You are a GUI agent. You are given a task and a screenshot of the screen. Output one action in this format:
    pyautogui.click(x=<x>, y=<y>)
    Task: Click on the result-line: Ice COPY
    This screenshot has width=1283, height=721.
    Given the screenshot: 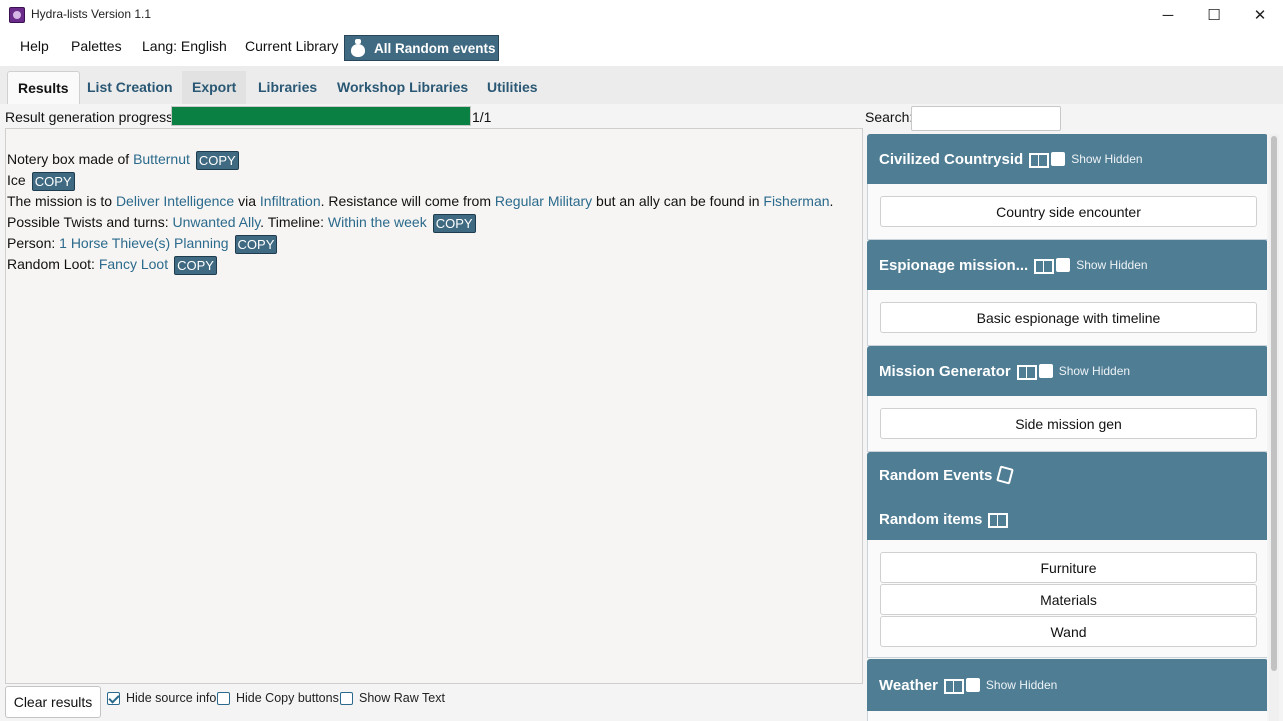 What is the action you would take?
    pyautogui.click(x=41, y=181)
    